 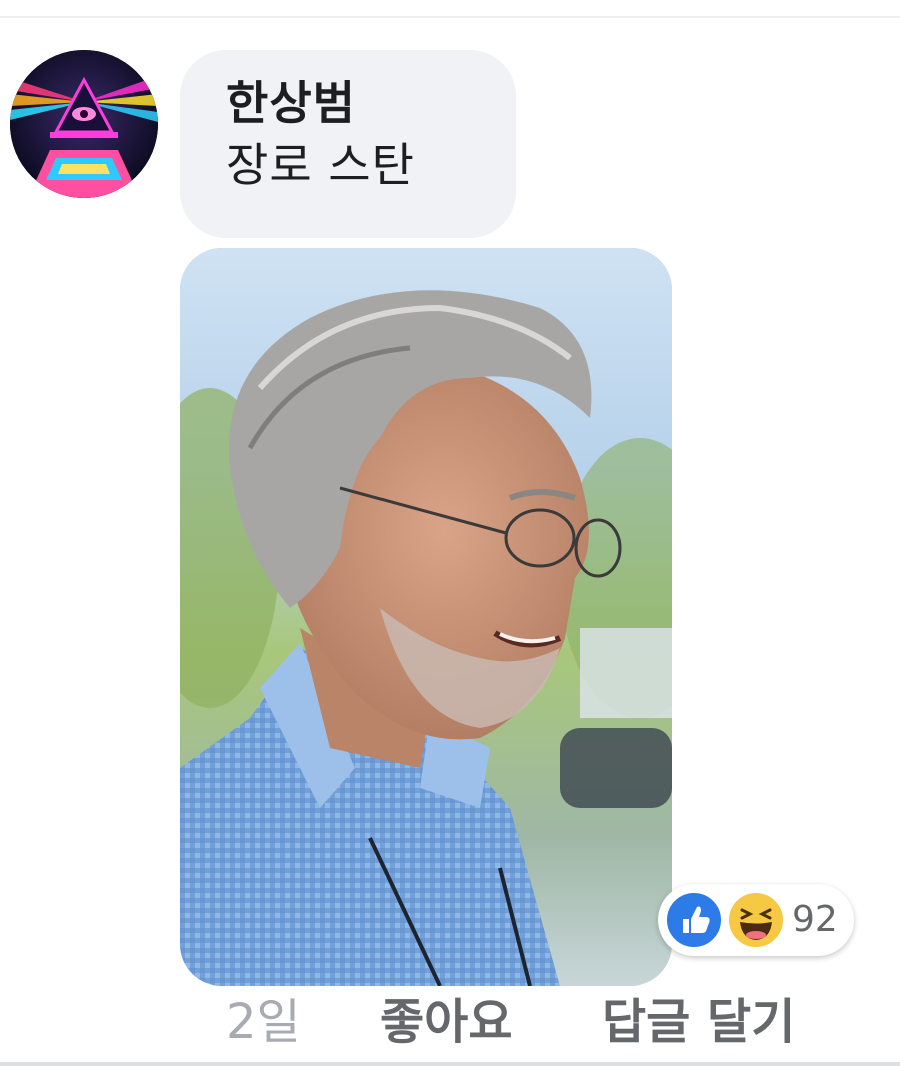 I want to click on like-button: 좋아요, so click(x=446, y=1022).